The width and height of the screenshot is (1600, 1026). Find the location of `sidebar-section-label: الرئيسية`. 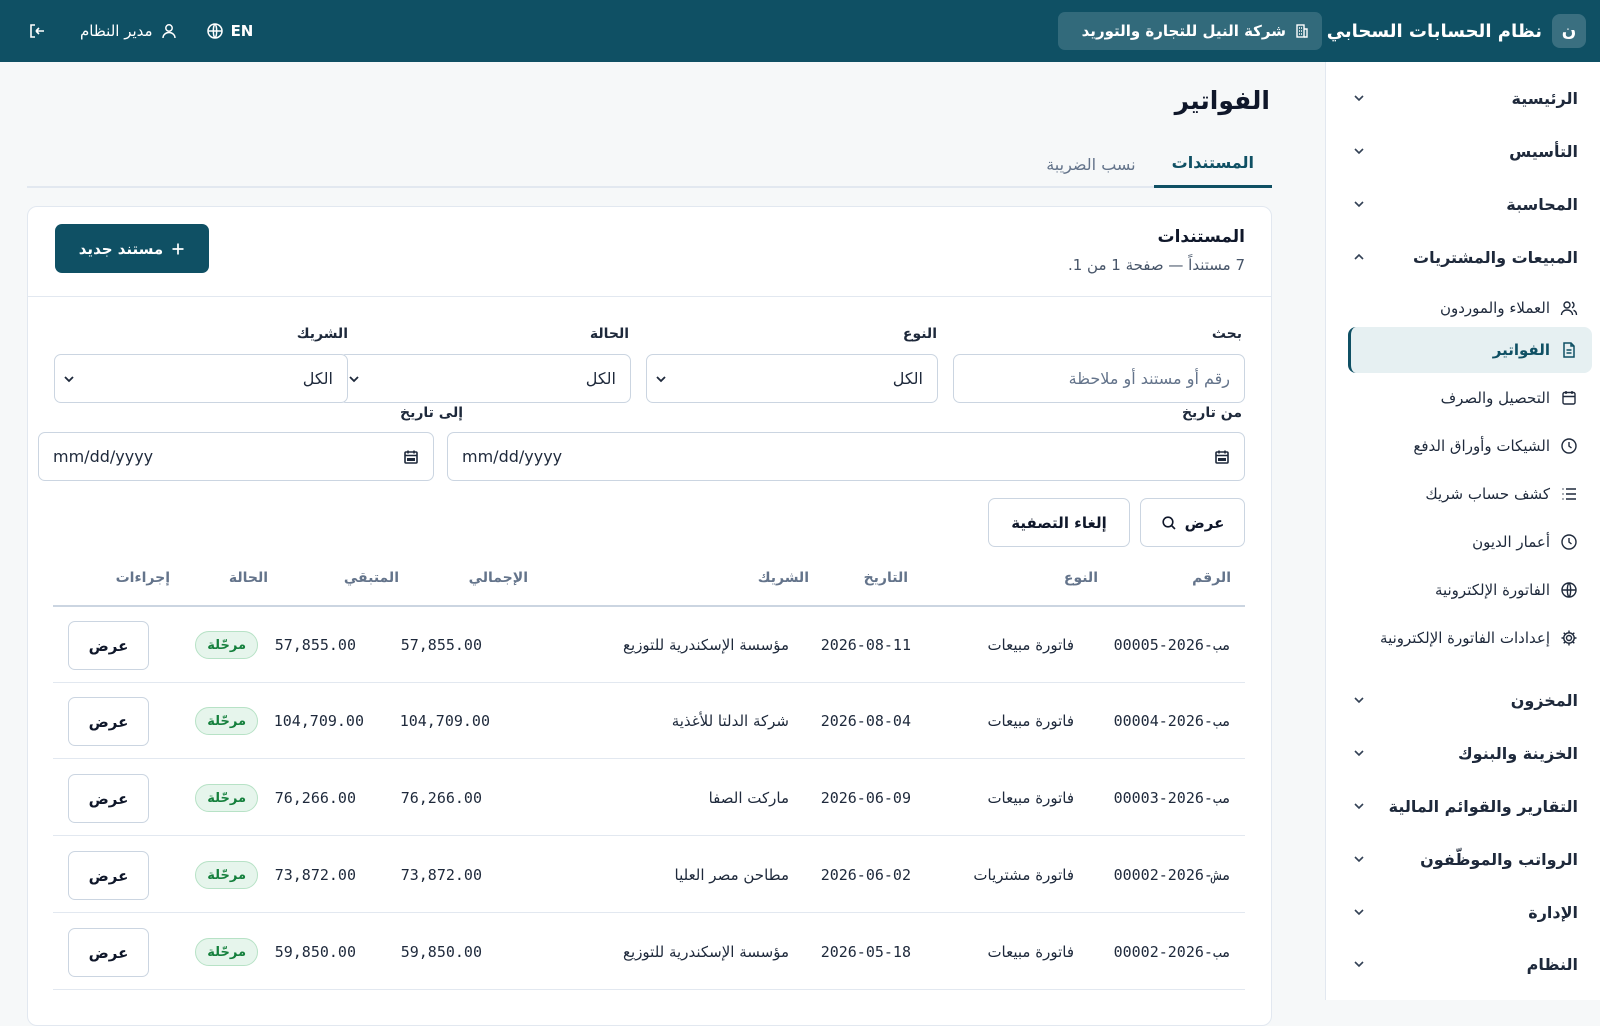

sidebar-section-label: الرئيسية is located at coordinates (1545, 98).